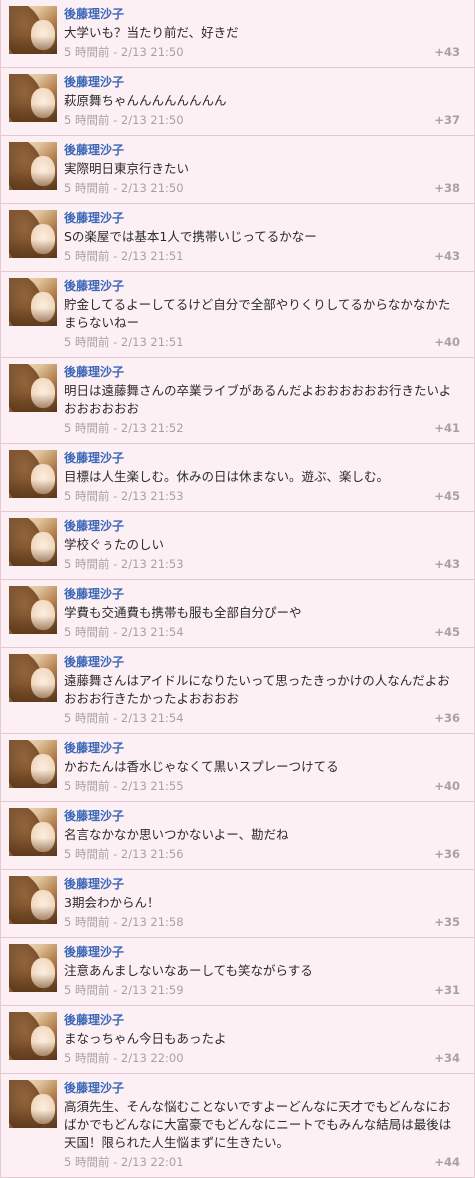 Image resolution: width=475 pixels, height=1178 pixels. Describe the element at coordinates (262, 52) in the screenshot. I see `post-meta: 5 時間前 - 2/13 21:50 +43` at that location.